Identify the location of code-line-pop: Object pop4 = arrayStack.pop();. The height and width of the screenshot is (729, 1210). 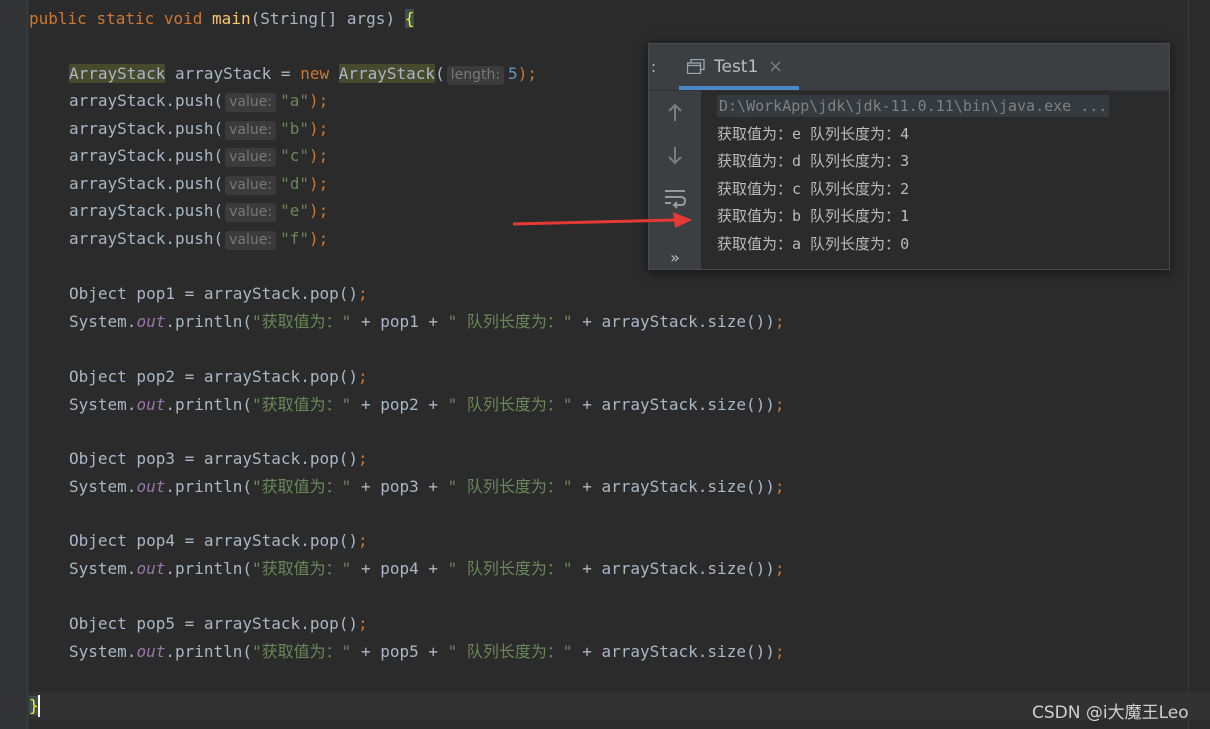
(218, 541).